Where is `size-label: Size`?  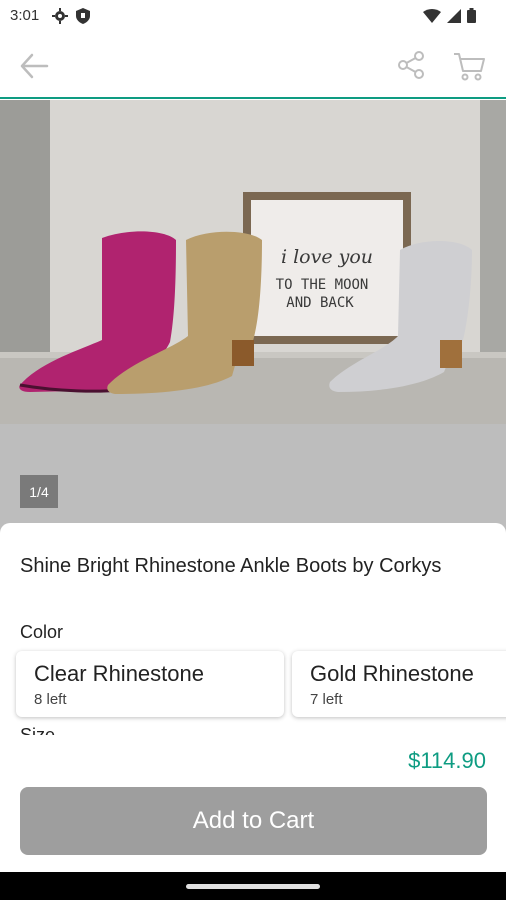
size-label: Size is located at coordinates (38, 730).